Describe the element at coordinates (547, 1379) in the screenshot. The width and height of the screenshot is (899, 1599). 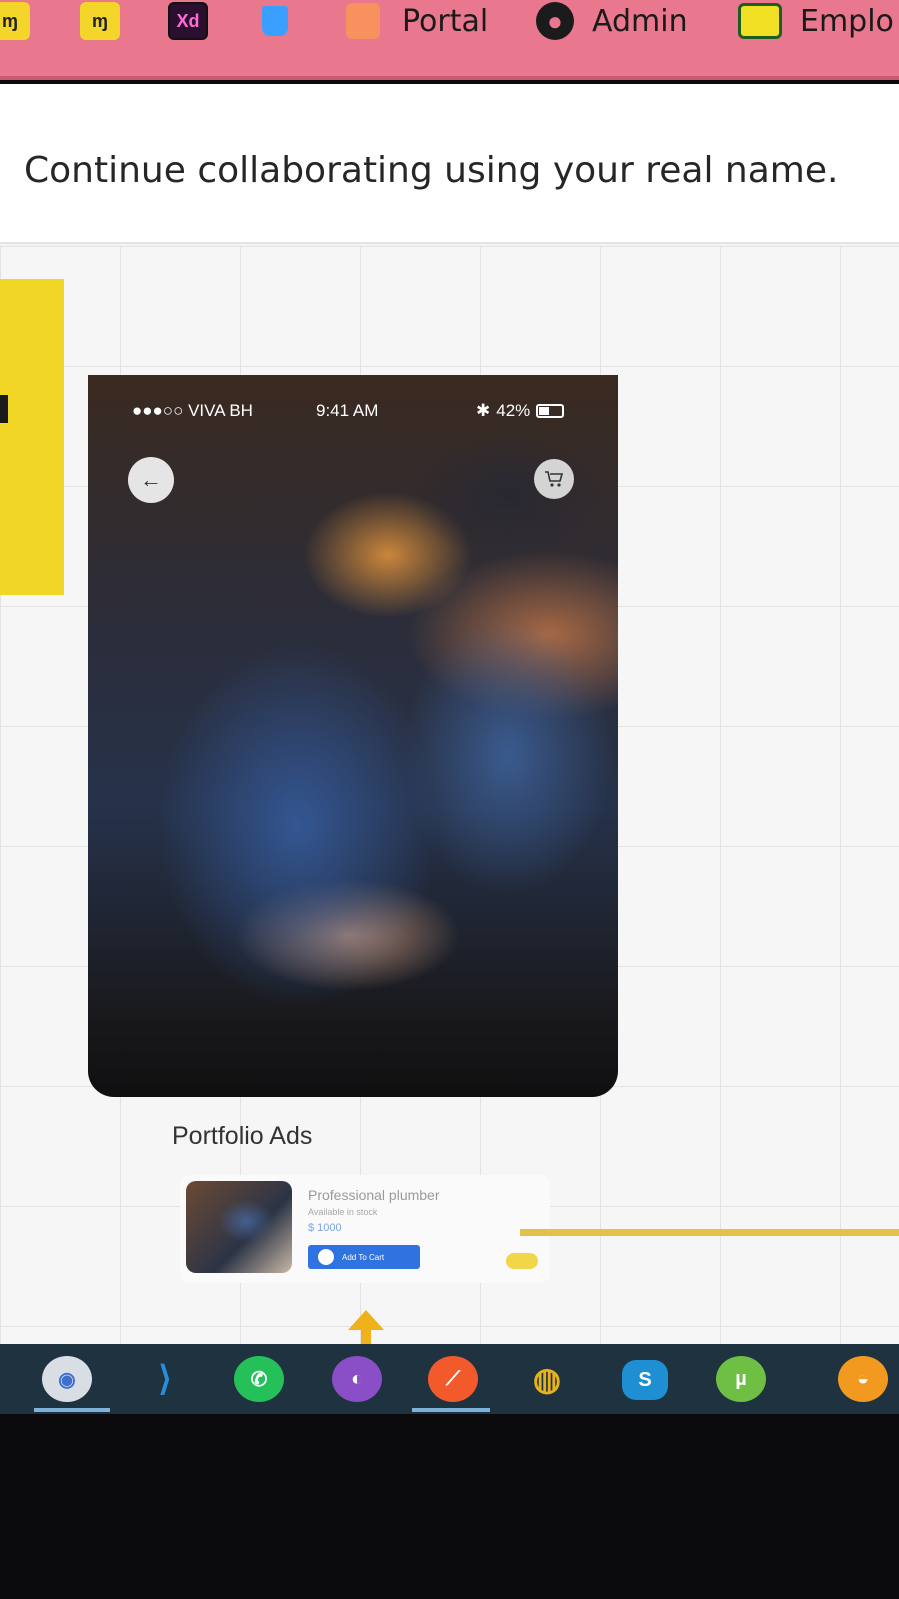
I see `chrome-canary-icon: ◍` at that location.